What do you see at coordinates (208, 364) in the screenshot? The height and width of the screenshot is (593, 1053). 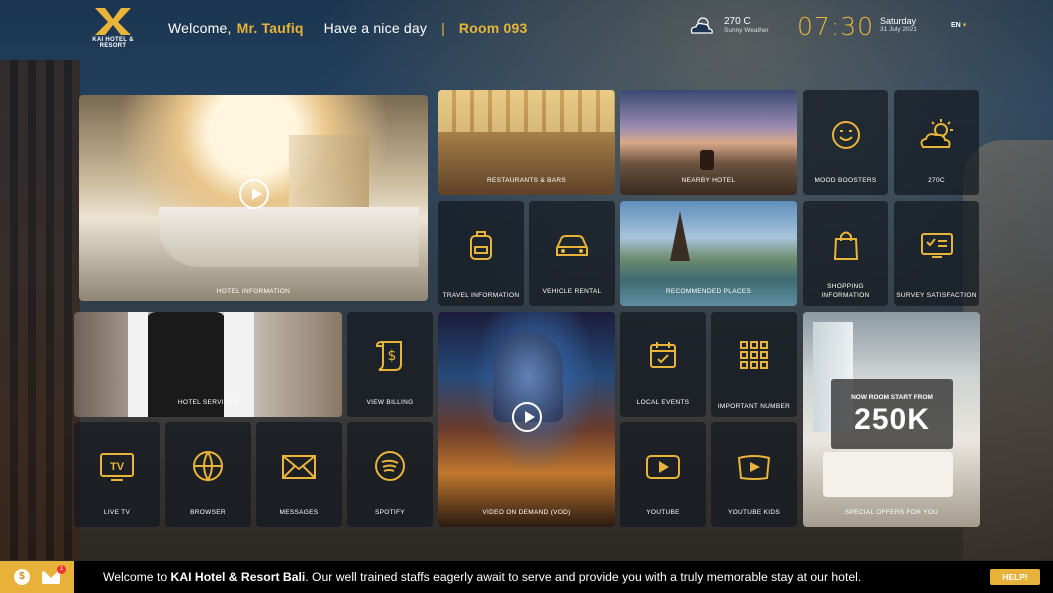 I see `tile-hotel-services: HOTEL SERVICES` at bounding box center [208, 364].